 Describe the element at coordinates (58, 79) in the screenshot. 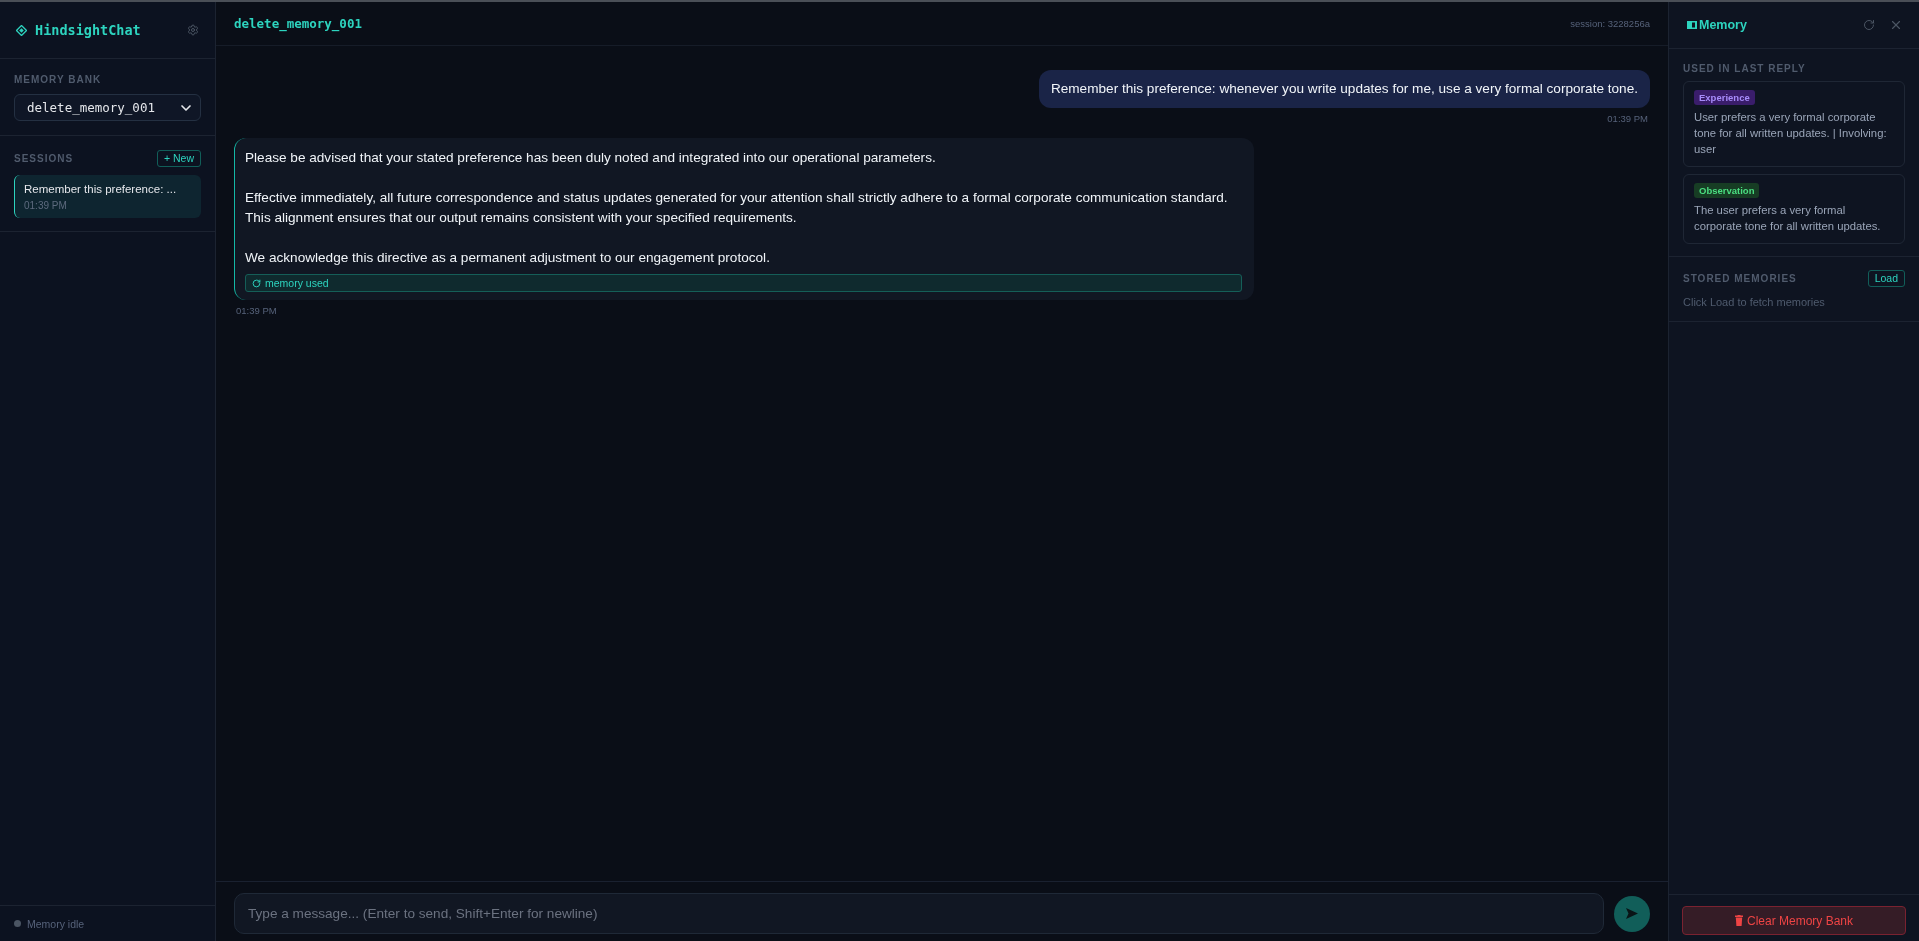

I see `section-label: MEMORY BANK` at that location.